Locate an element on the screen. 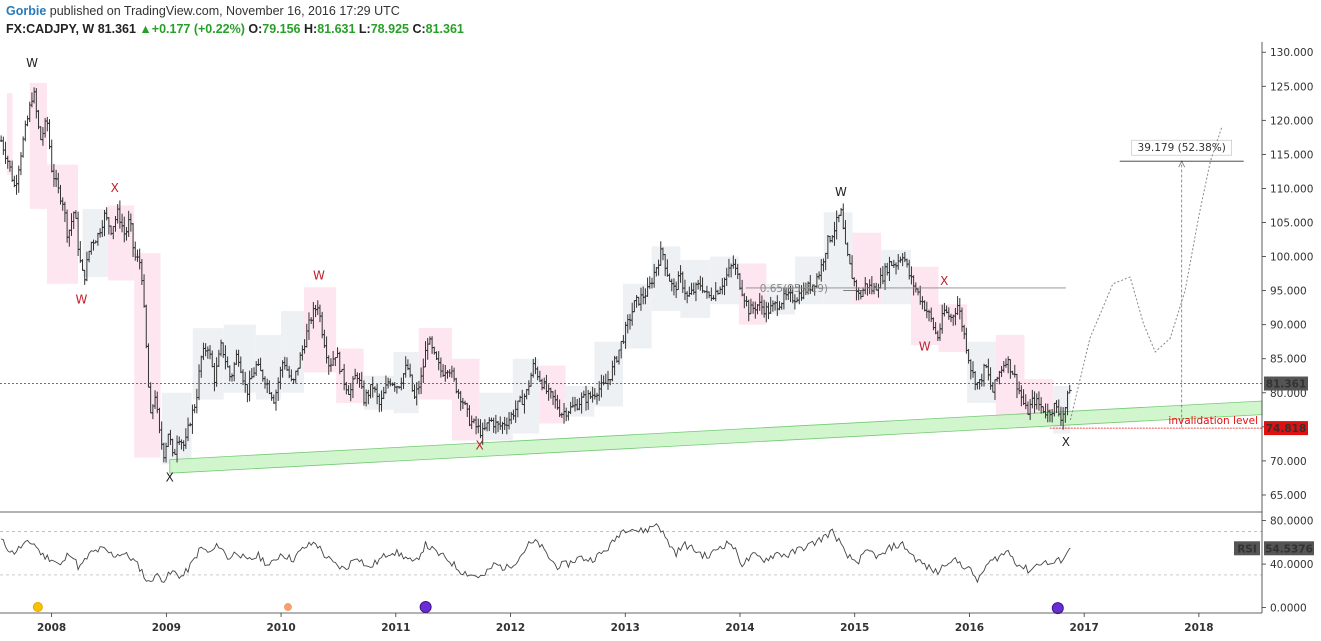  rsi-tick-label: 80.0000 is located at coordinates (1291, 522).